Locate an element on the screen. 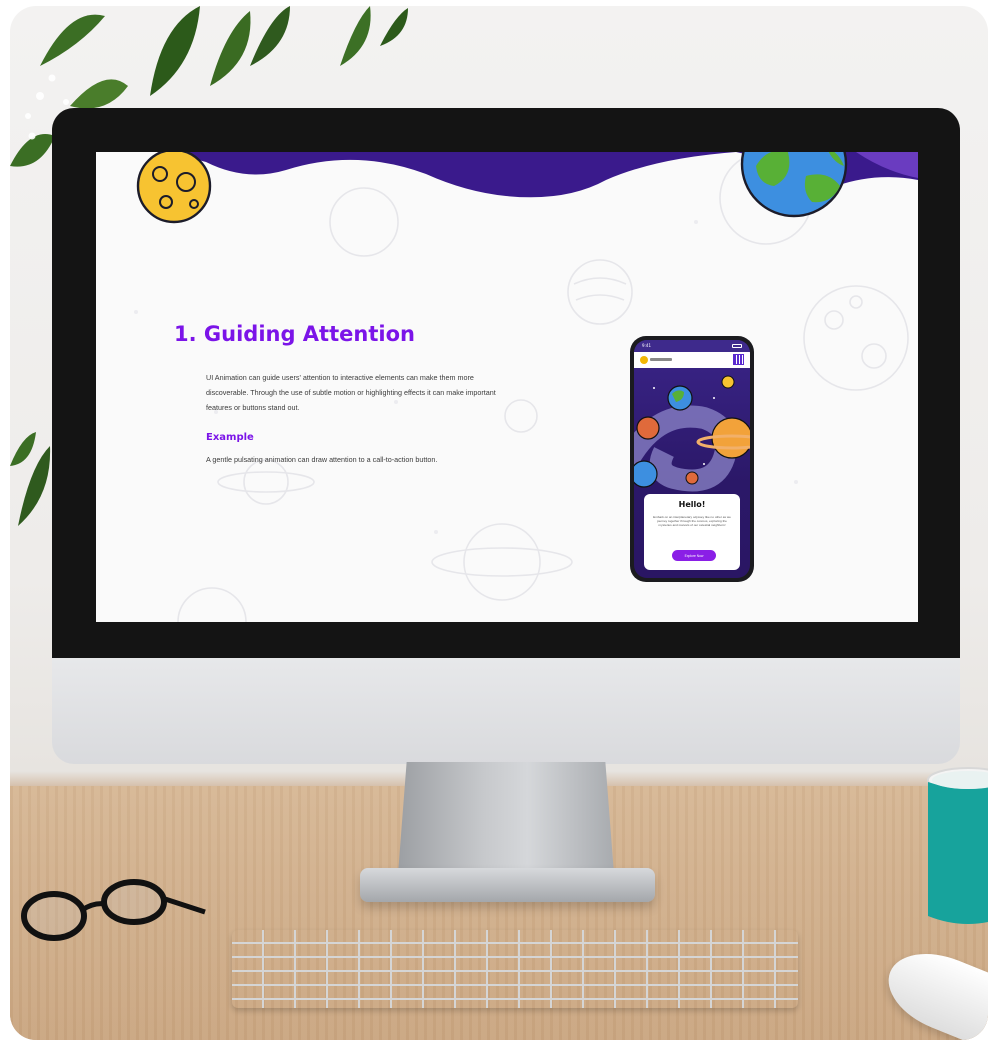 This screenshot has height=1045, width=996. monitor-stand-base is located at coordinates (507, 885).